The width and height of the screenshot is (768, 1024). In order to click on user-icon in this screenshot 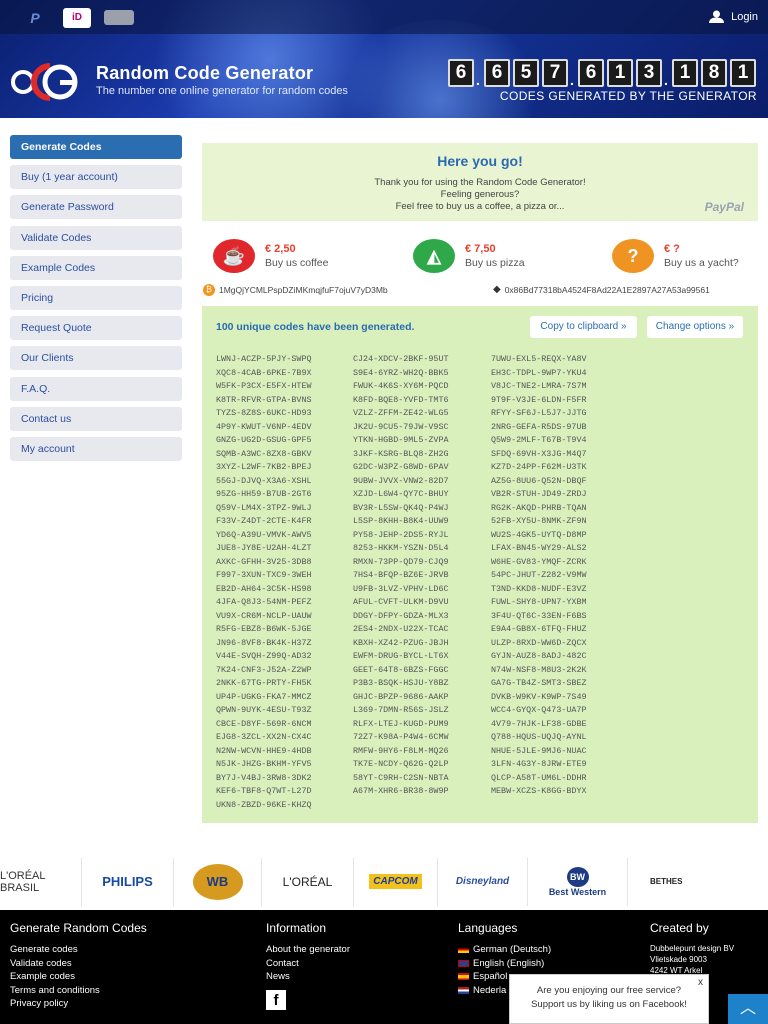, I will do `click(717, 16)`.